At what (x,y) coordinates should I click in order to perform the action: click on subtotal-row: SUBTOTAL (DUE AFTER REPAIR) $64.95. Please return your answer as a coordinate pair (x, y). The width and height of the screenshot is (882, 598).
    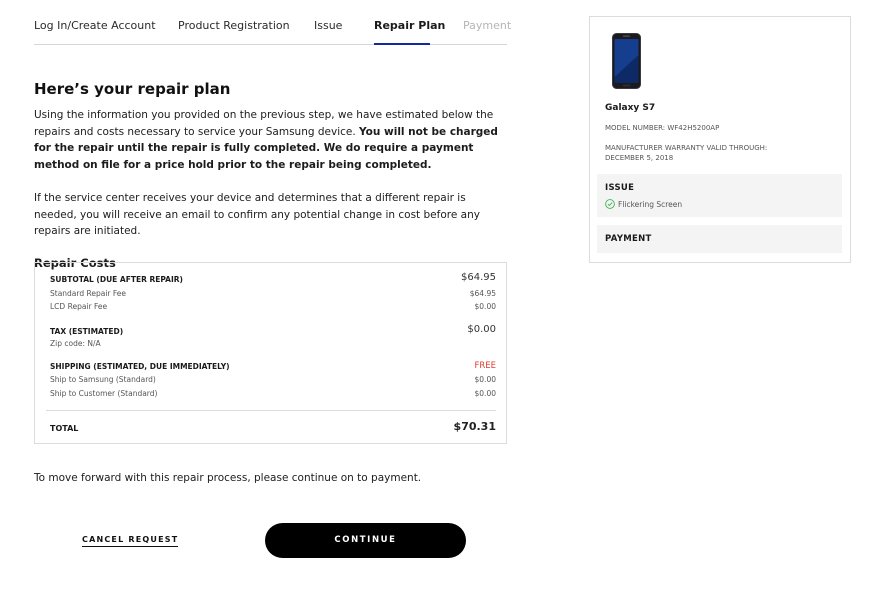
    Looking at the image, I should click on (273, 278).